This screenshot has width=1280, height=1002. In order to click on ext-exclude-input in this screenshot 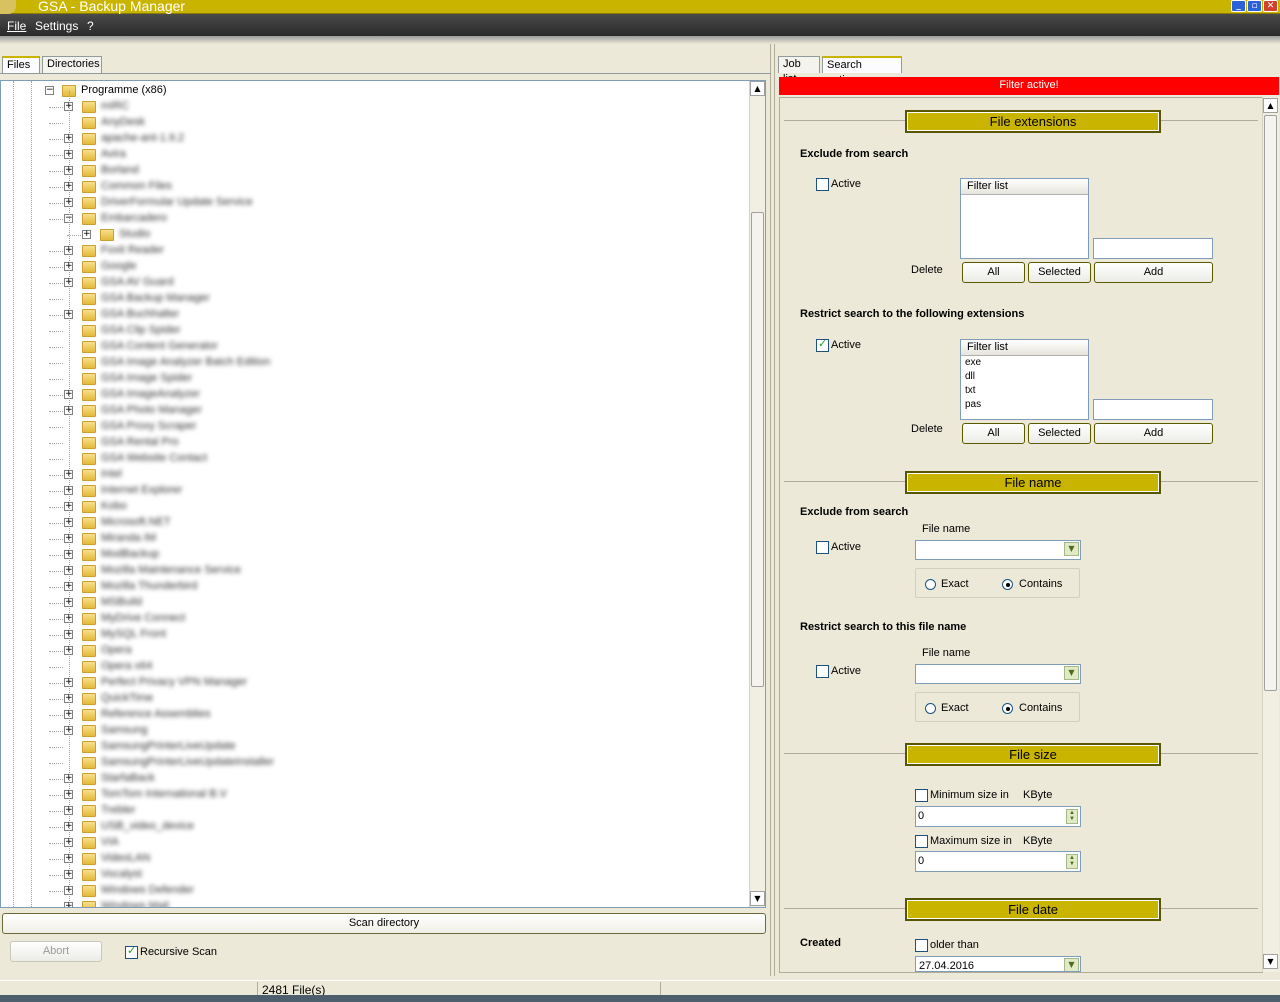, I will do `click(1153, 248)`.